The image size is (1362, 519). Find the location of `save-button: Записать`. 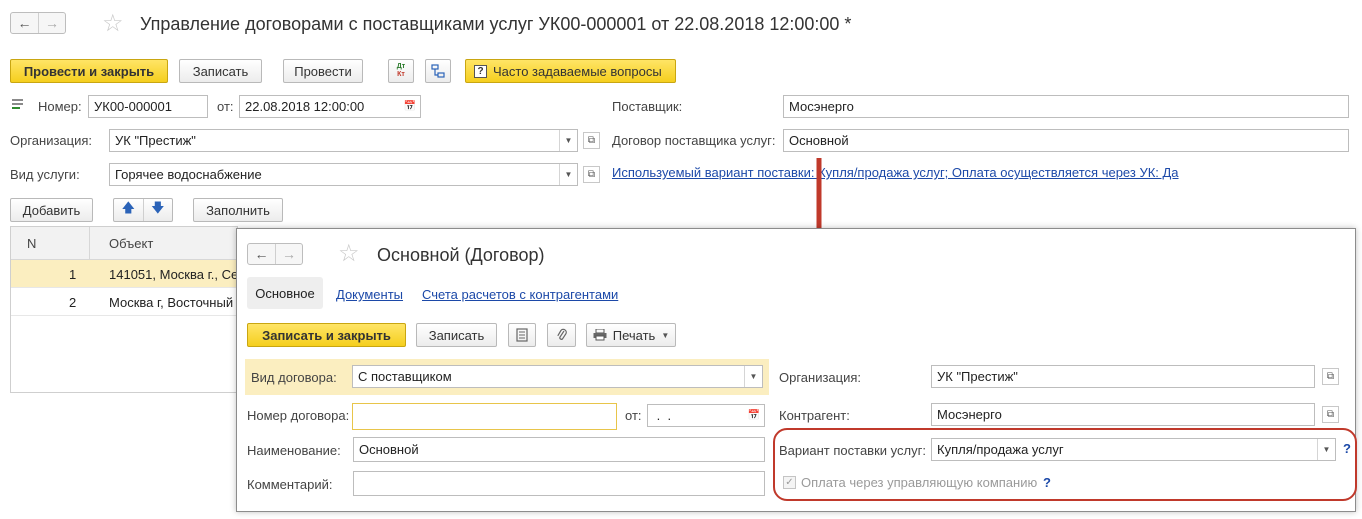

save-button: Записать is located at coordinates (220, 71).